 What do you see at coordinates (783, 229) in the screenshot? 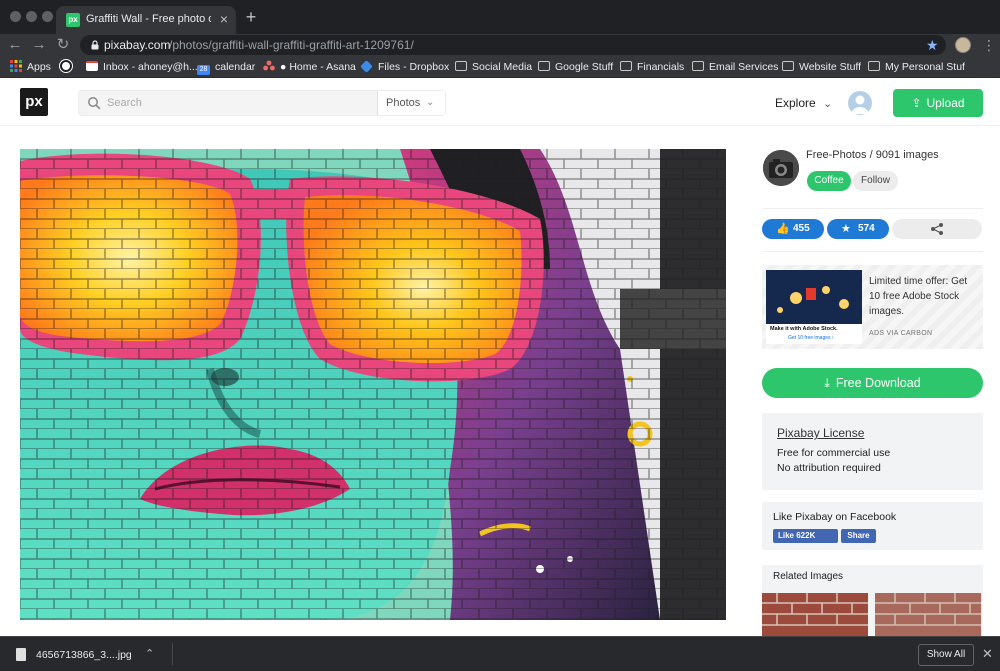
I see `thumbs-up-icon: 👍` at bounding box center [783, 229].